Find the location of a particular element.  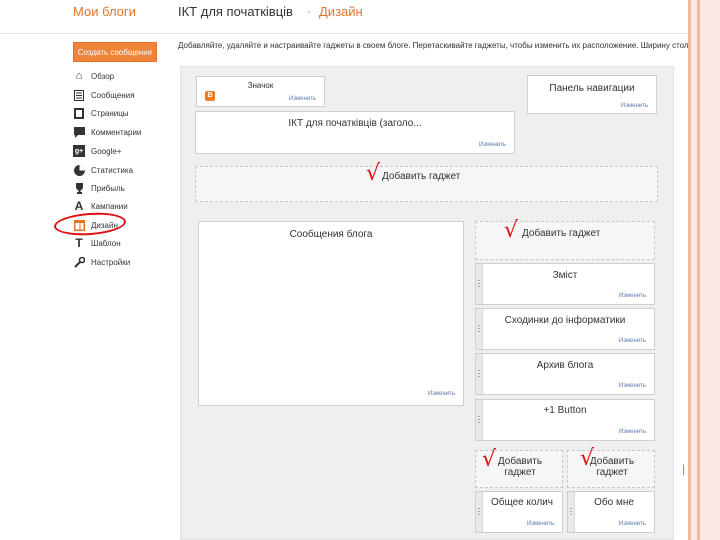

sidebar-item-template: T Шаблон is located at coordinates (97, 243).